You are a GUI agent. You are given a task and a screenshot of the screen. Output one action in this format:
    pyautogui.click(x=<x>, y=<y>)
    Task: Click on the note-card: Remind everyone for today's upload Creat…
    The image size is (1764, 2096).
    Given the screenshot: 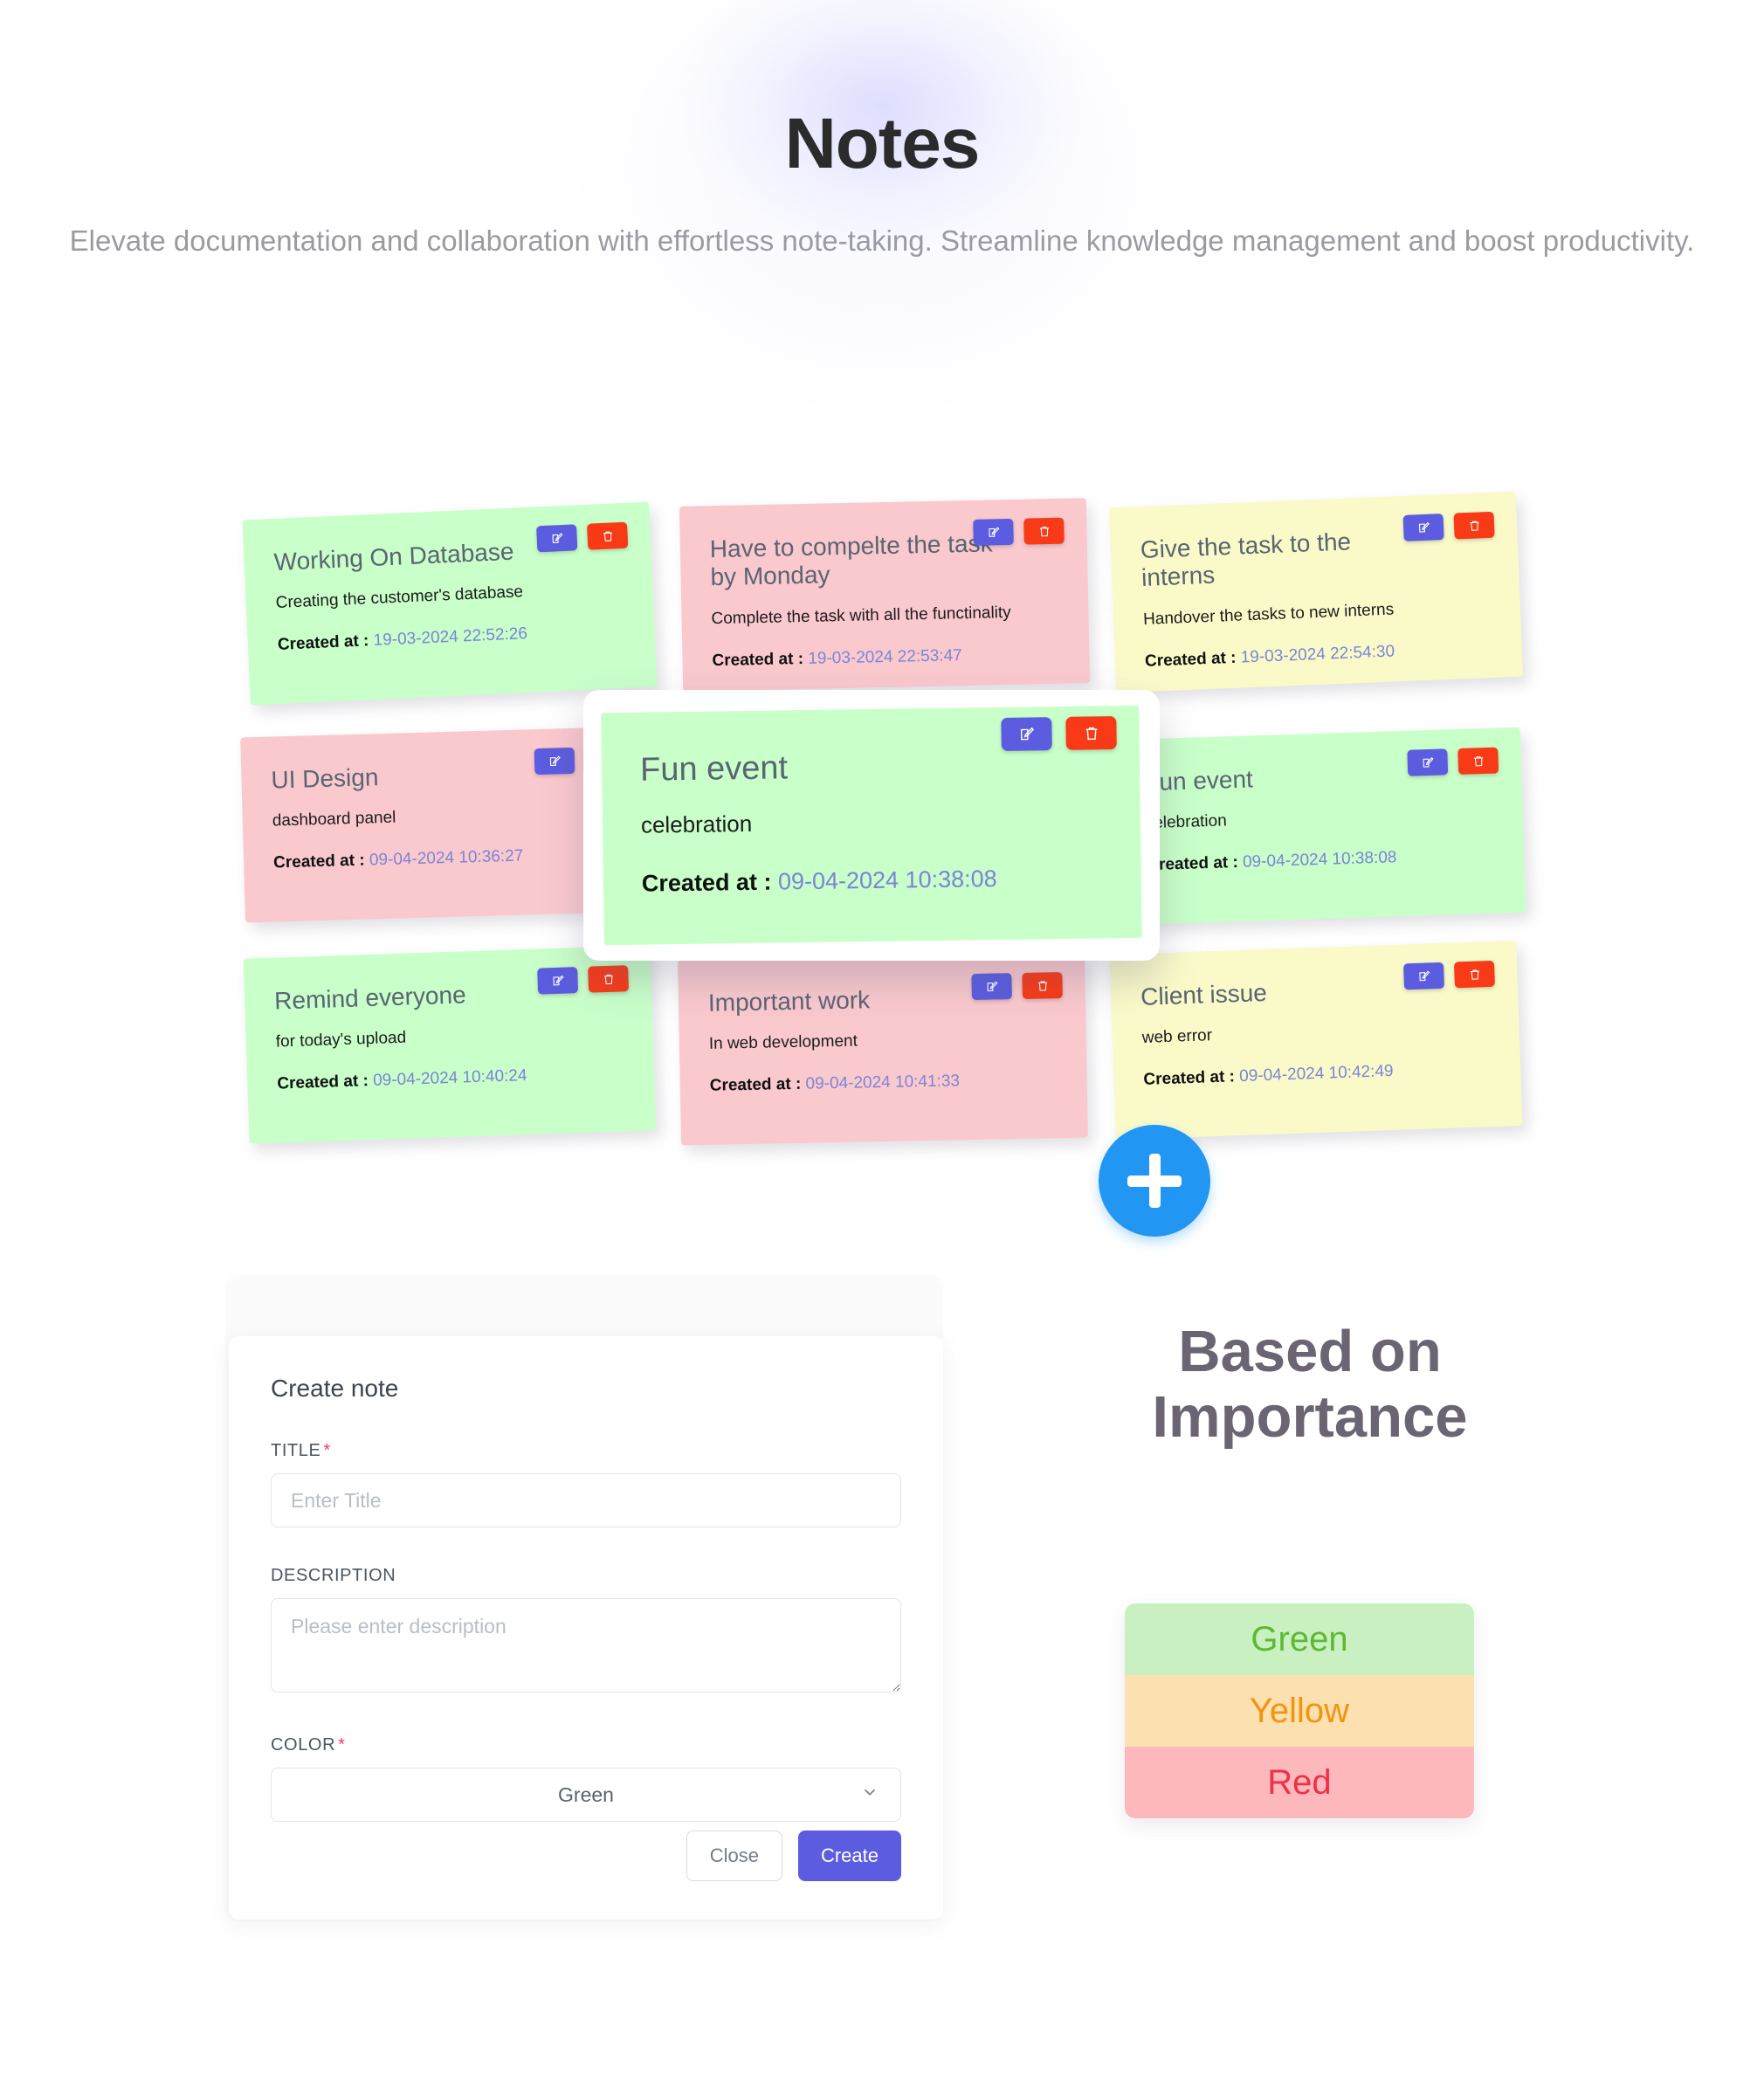 What is the action you would take?
    pyautogui.click(x=450, y=1044)
    